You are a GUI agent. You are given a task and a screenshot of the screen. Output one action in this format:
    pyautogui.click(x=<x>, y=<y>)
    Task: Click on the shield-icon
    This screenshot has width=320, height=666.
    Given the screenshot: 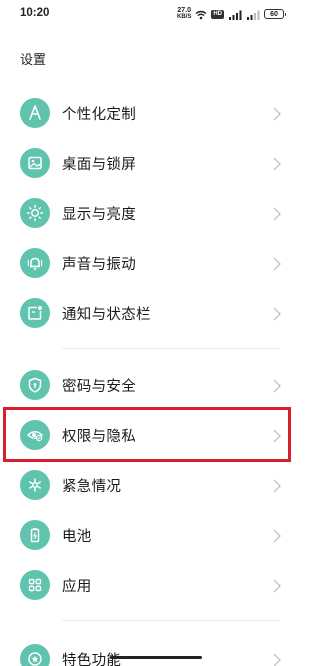 What is the action you would take?
    pyautogui.click(x=35, y=385)
    